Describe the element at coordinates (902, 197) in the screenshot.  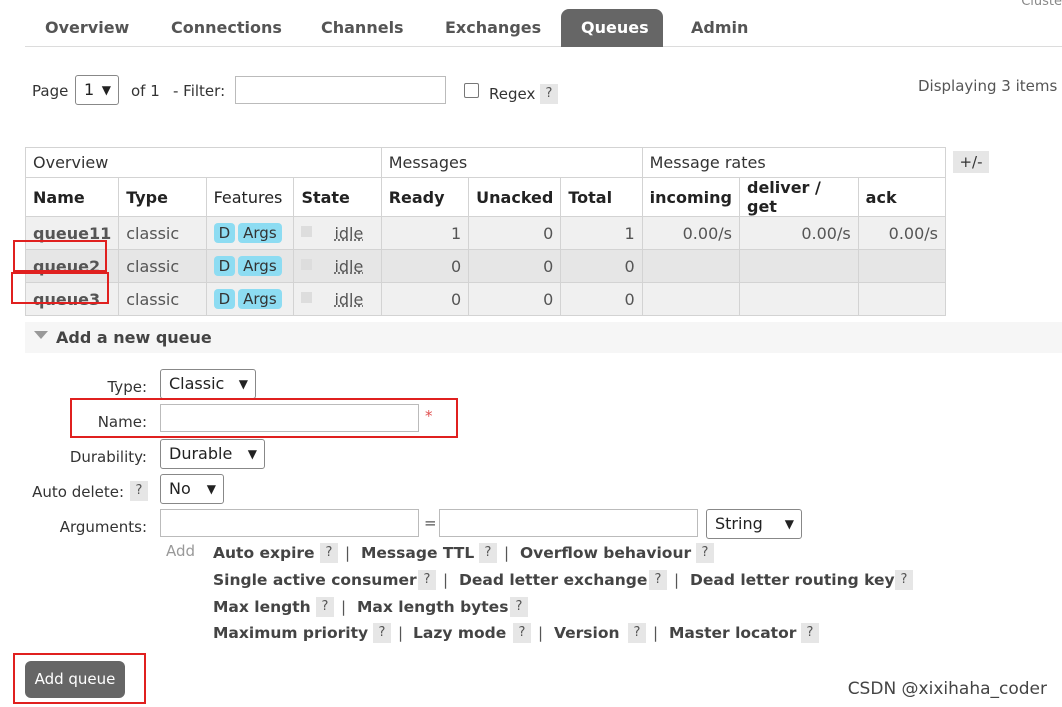
I see `col-ack: ack` at that location.